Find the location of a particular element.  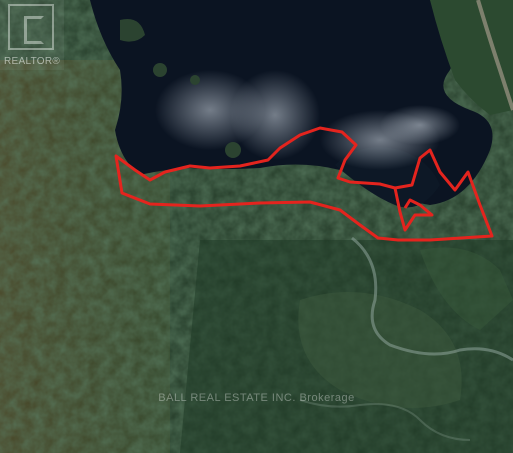

brokerage-watermark: BALL REAL ESTATE INC. Brokerage is located at coordinates (256, 398).